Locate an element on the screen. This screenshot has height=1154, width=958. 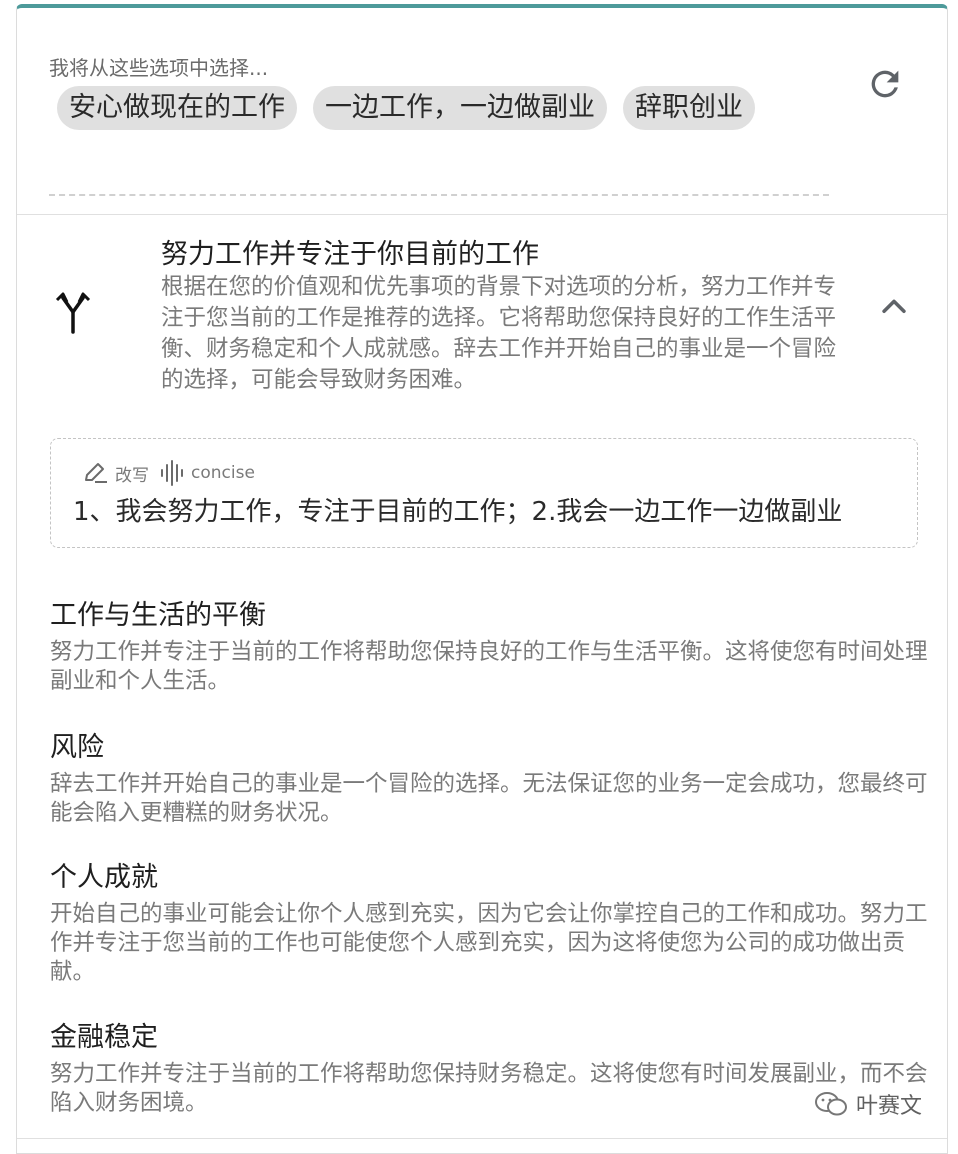
option-chips: 安心做现在的工作 一边工作，一边做副业 辞职创业 is located at coordinates (406, 108).